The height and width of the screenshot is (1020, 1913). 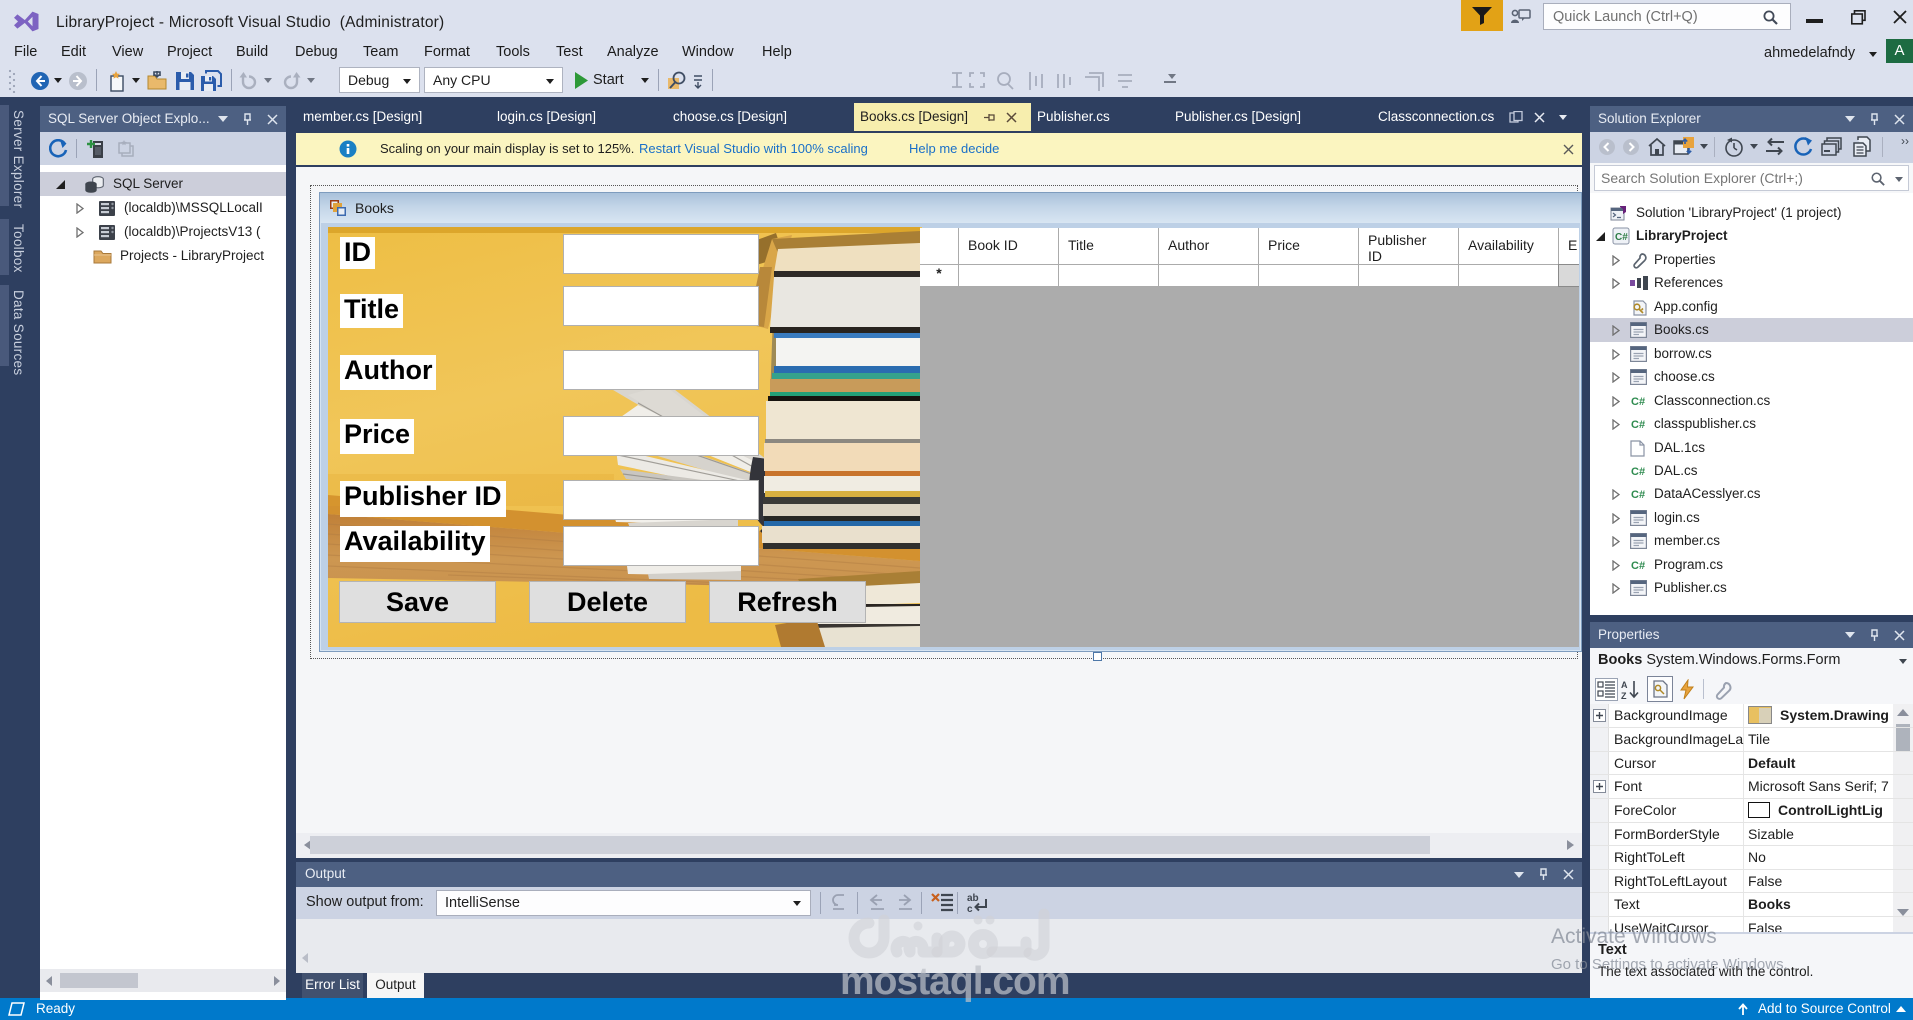 What do you see at coordinates (1624, 685) in the screenshot?
I see `svg-text: A` at bounding box center [1624, 685].